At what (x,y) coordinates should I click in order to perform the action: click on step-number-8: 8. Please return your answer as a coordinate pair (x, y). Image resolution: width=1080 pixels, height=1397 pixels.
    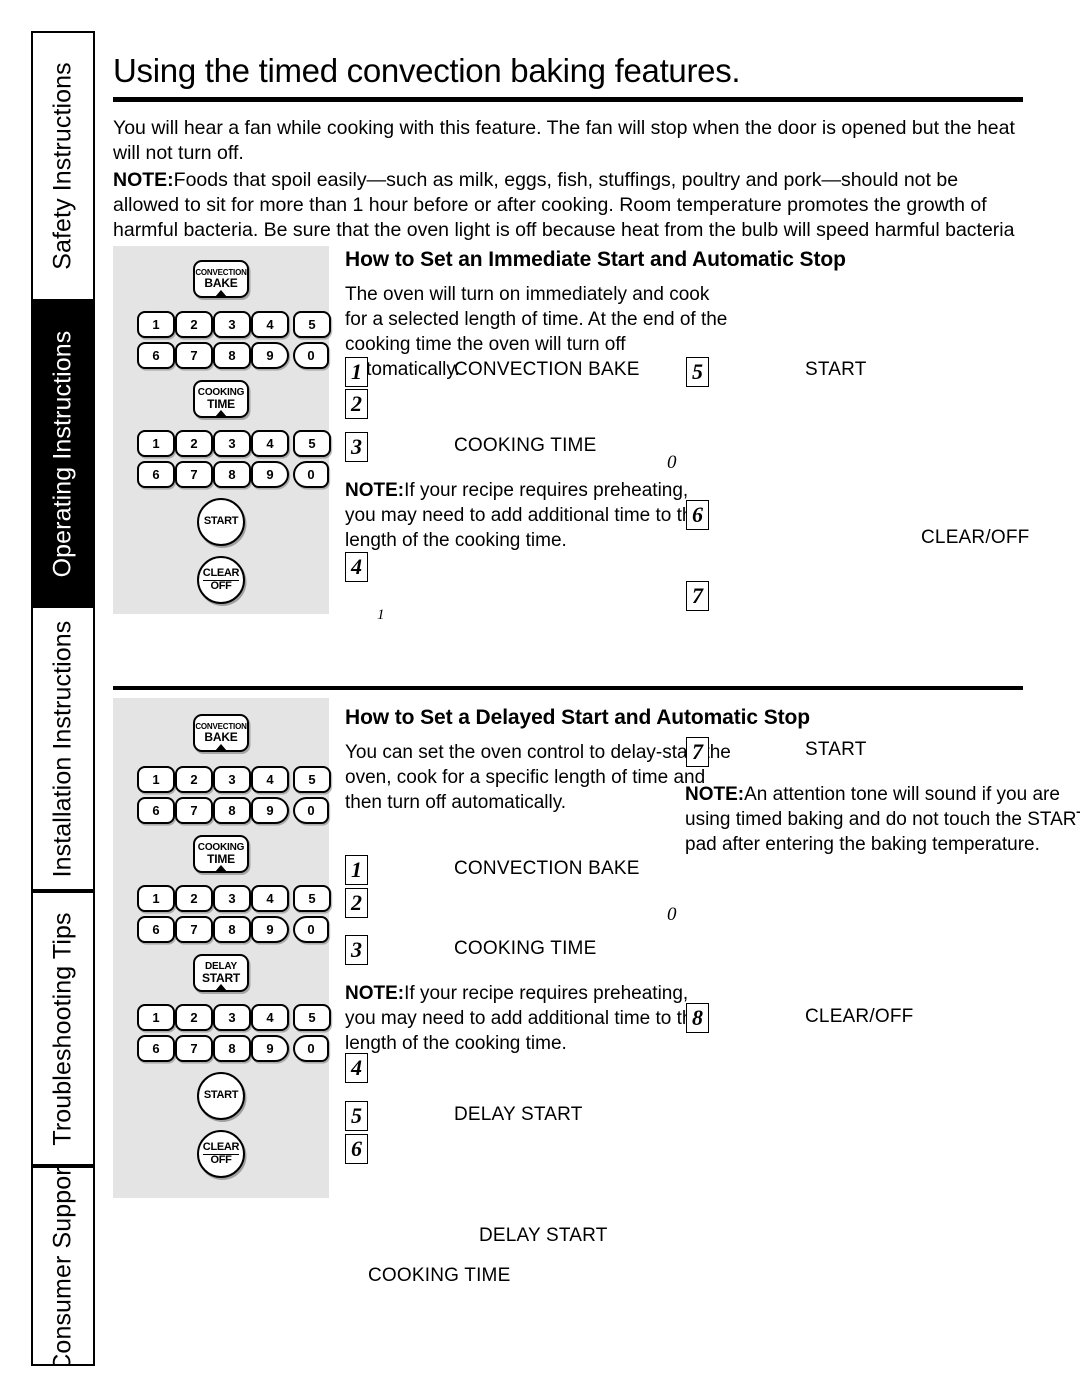
    Looking at the image, I should click on (697, 1018).